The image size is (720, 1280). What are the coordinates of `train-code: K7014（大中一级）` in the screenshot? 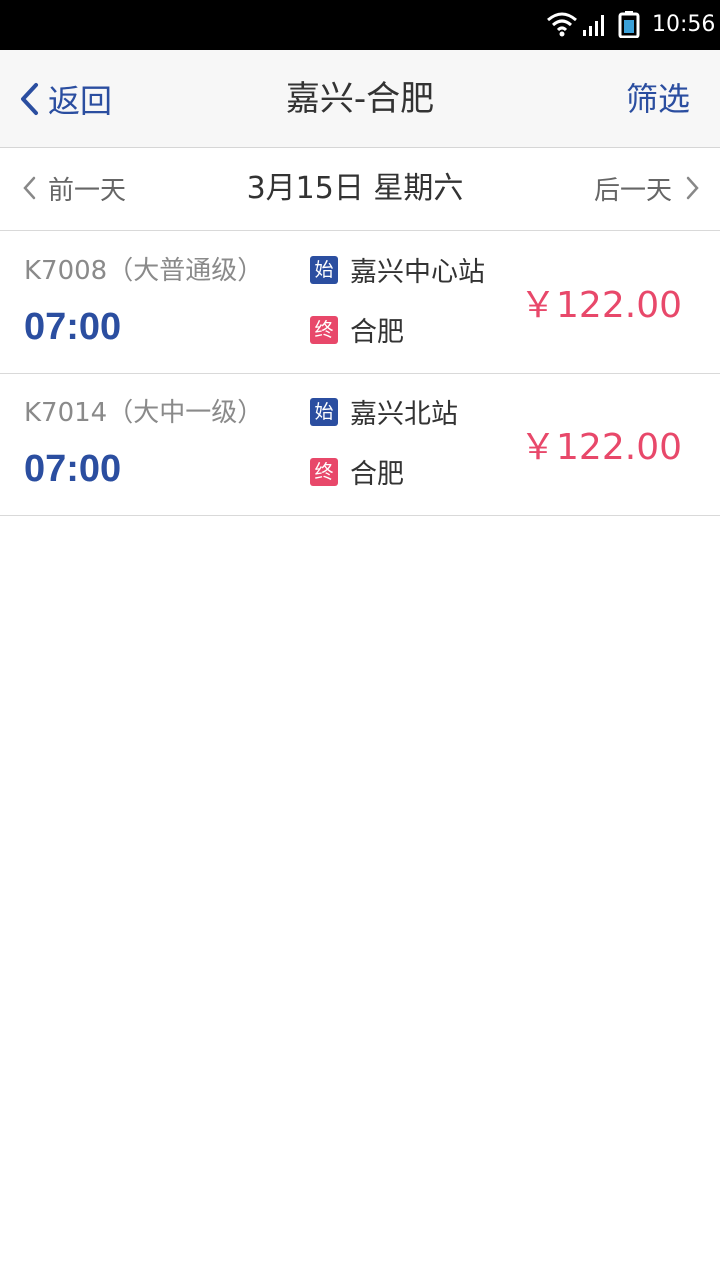 It's located at (144, 413).